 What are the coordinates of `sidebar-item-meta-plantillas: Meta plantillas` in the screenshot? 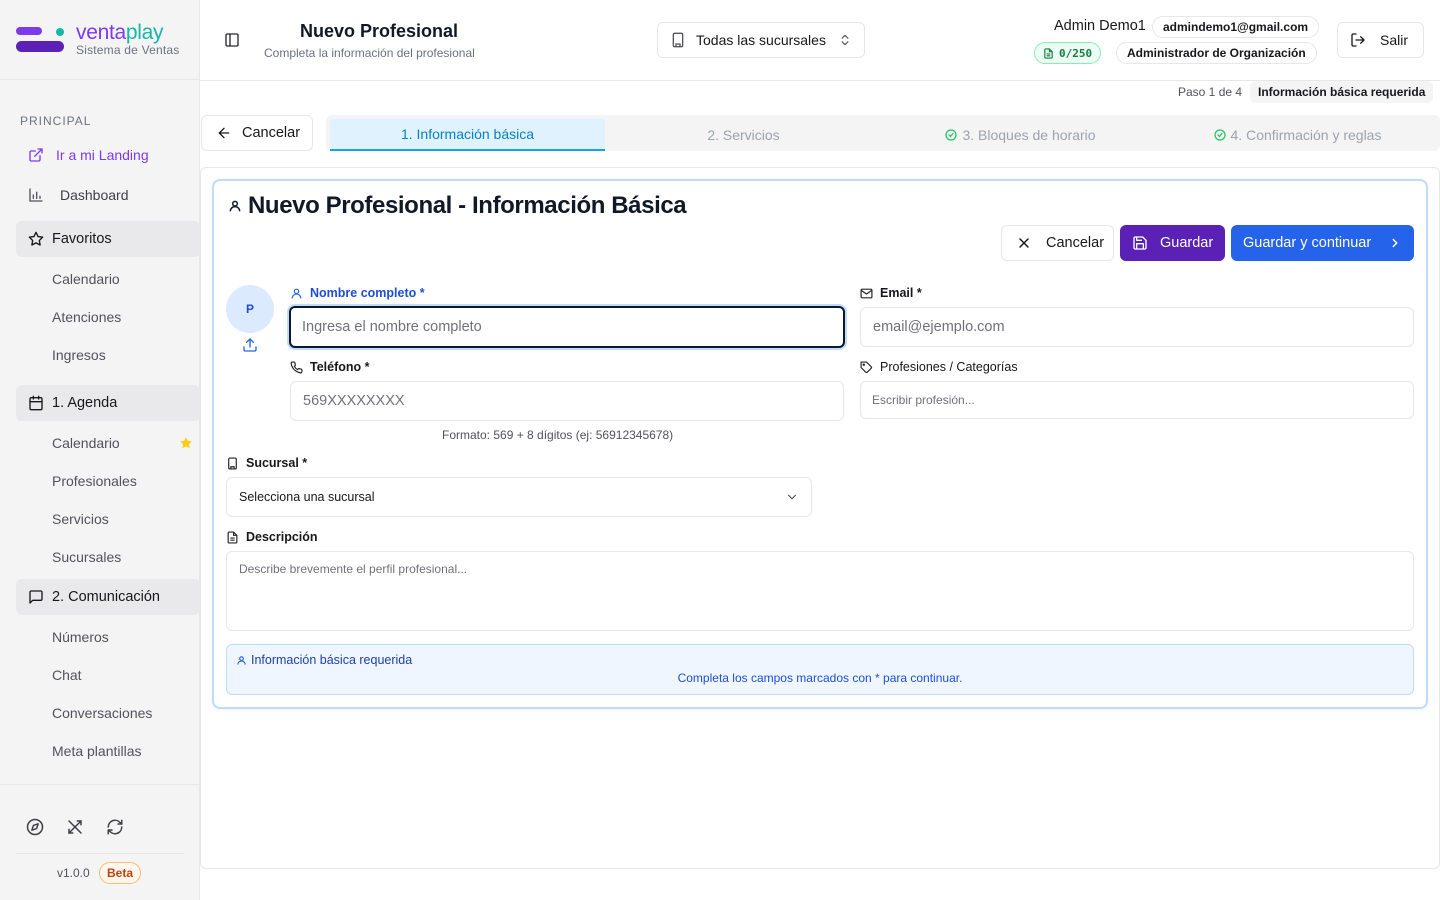 It's located at (97, 751).